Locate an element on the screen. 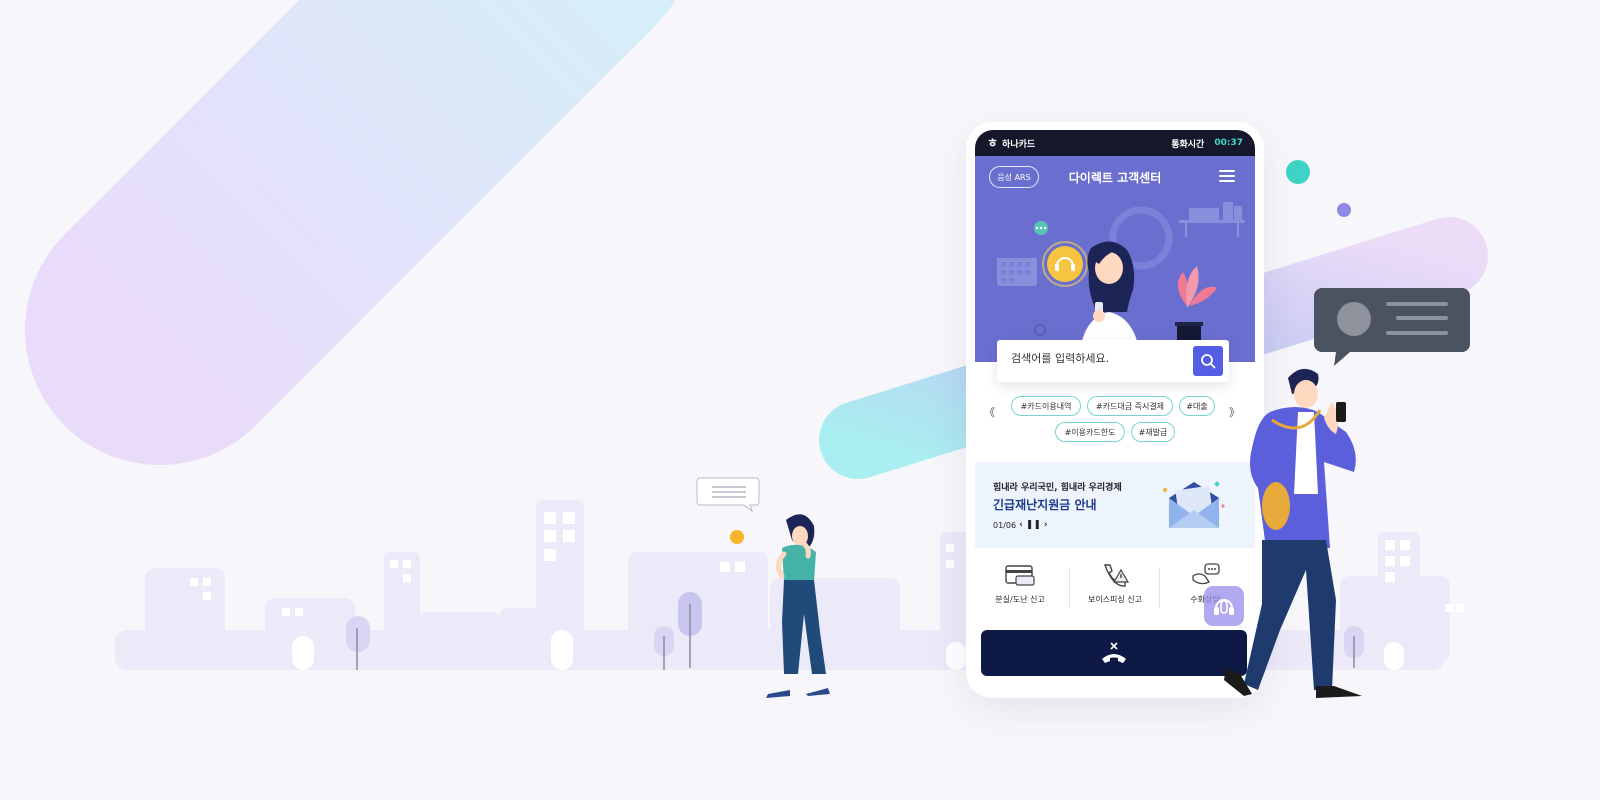 This screenshot has height=800, width=1600. hang-up-icon is located at coordinates (1114, 652).